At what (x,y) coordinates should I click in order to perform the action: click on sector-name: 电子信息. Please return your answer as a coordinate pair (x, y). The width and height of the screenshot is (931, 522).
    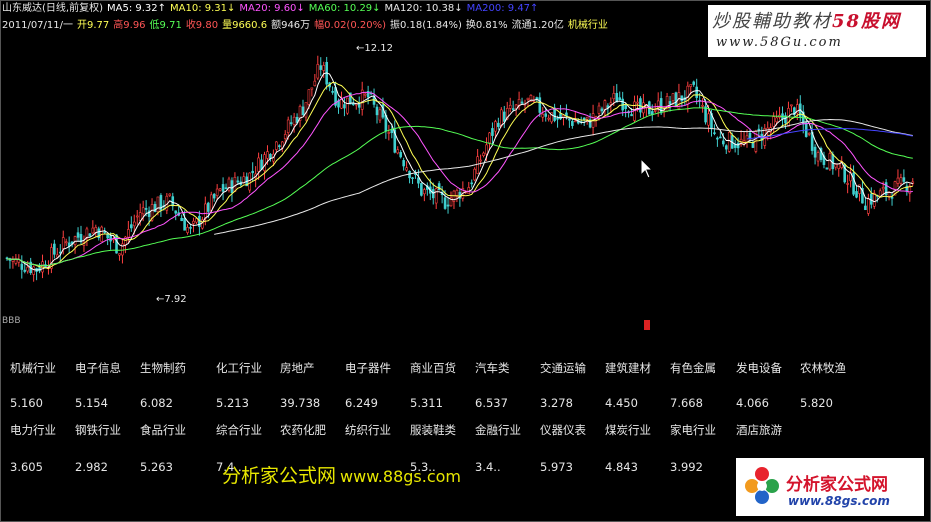
    Looking at the image, I should click on (98, 368).